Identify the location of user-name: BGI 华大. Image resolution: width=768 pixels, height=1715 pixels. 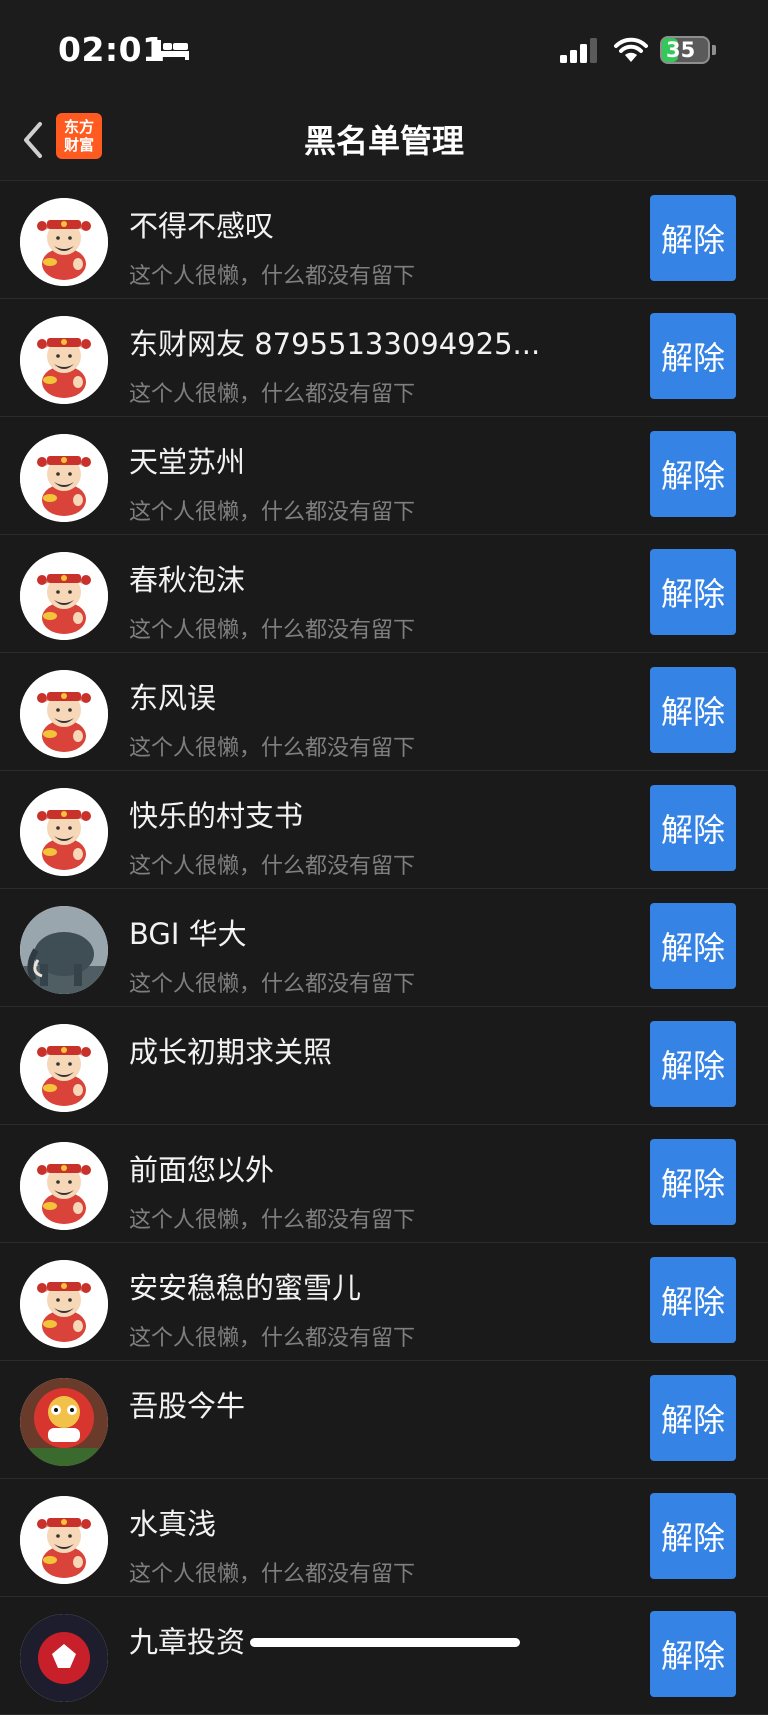
(188, 934).